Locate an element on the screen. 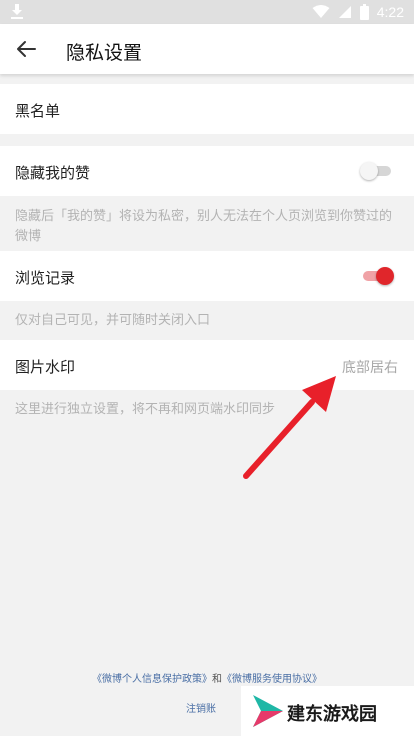  service-agreement-link: 《微博服务使用协议》 is located at coordinates (272, 679).